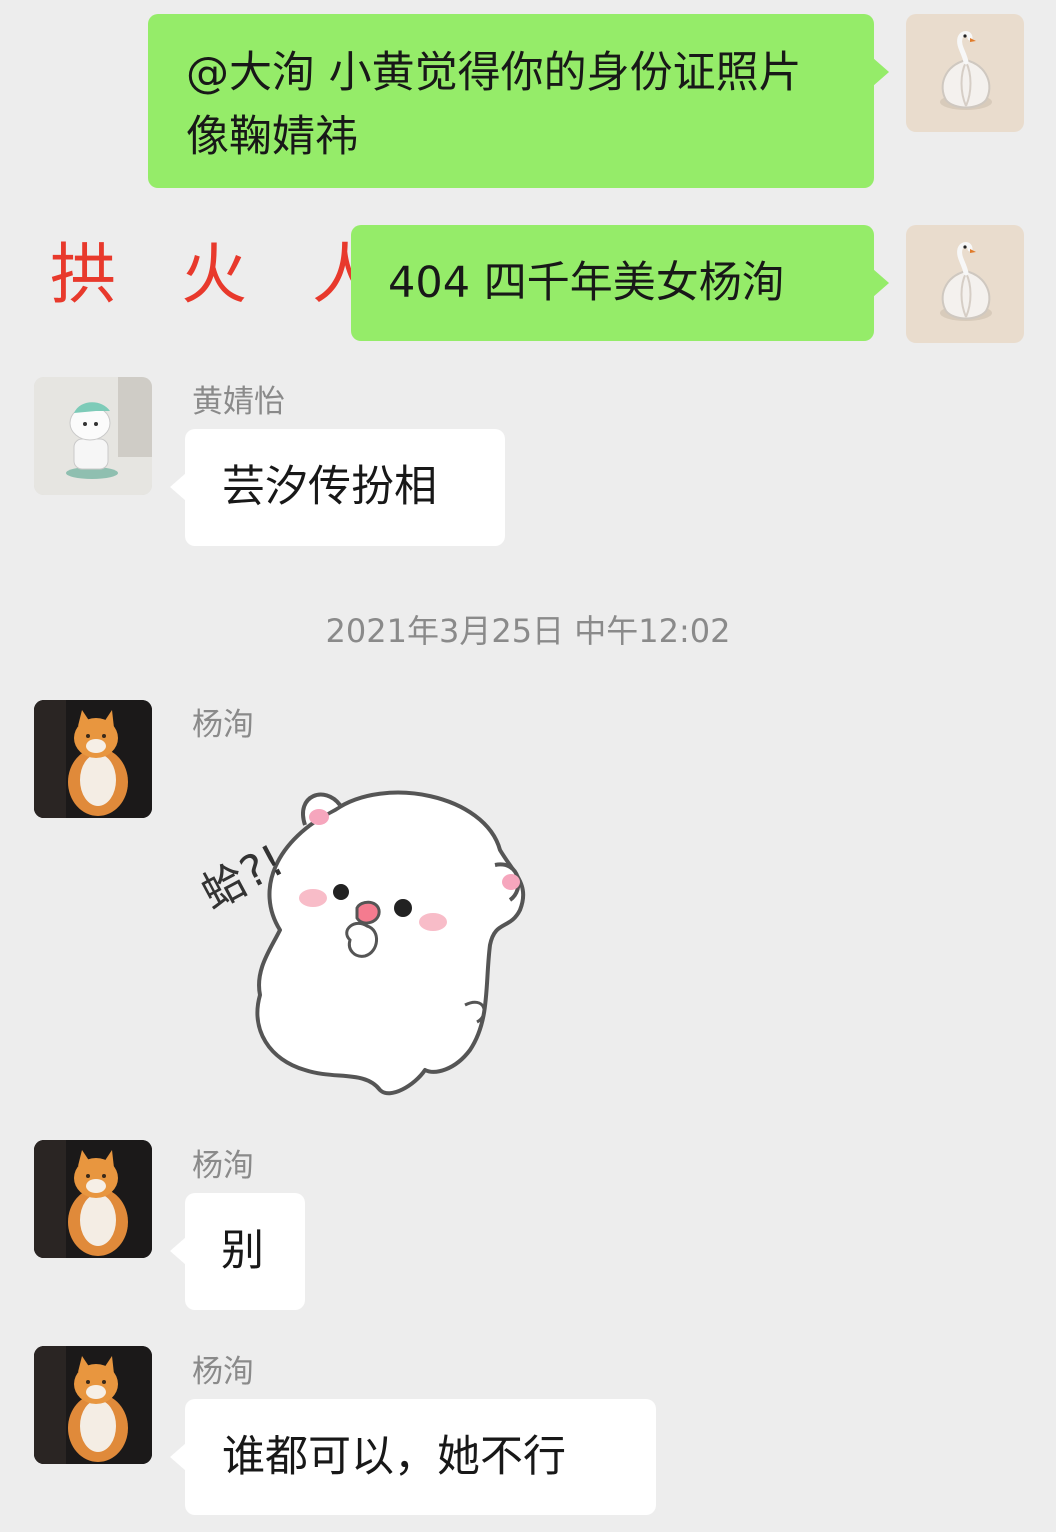  Describe the element at coordinates (586, 283) in the screenshot. I see `message-text: 404 四千年美女杨洵` at that location.